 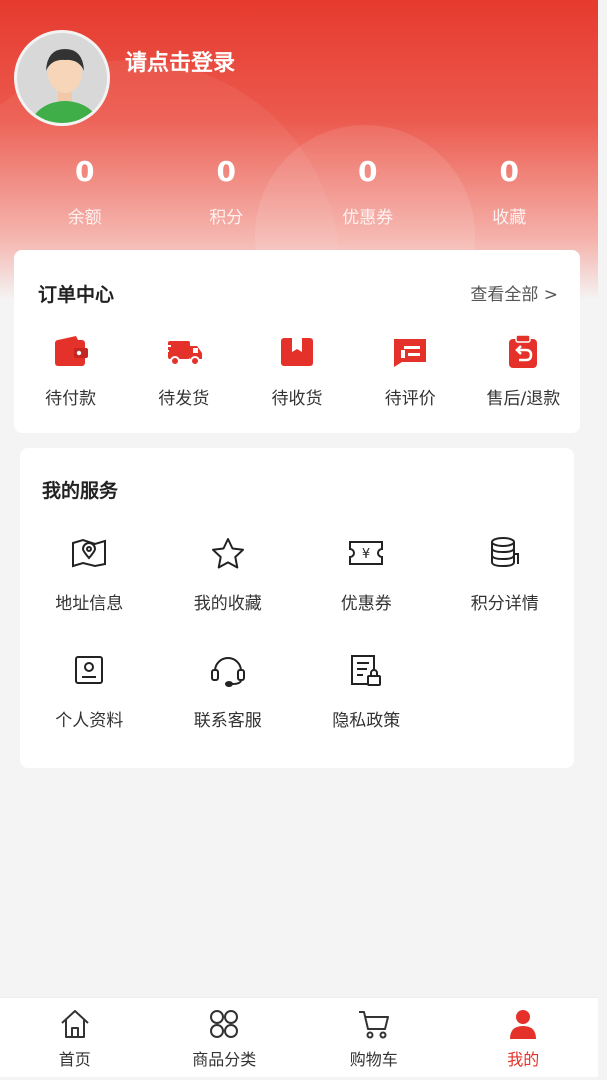 I want to click on tab-label: 购物车, so click(x=373, y=1059).